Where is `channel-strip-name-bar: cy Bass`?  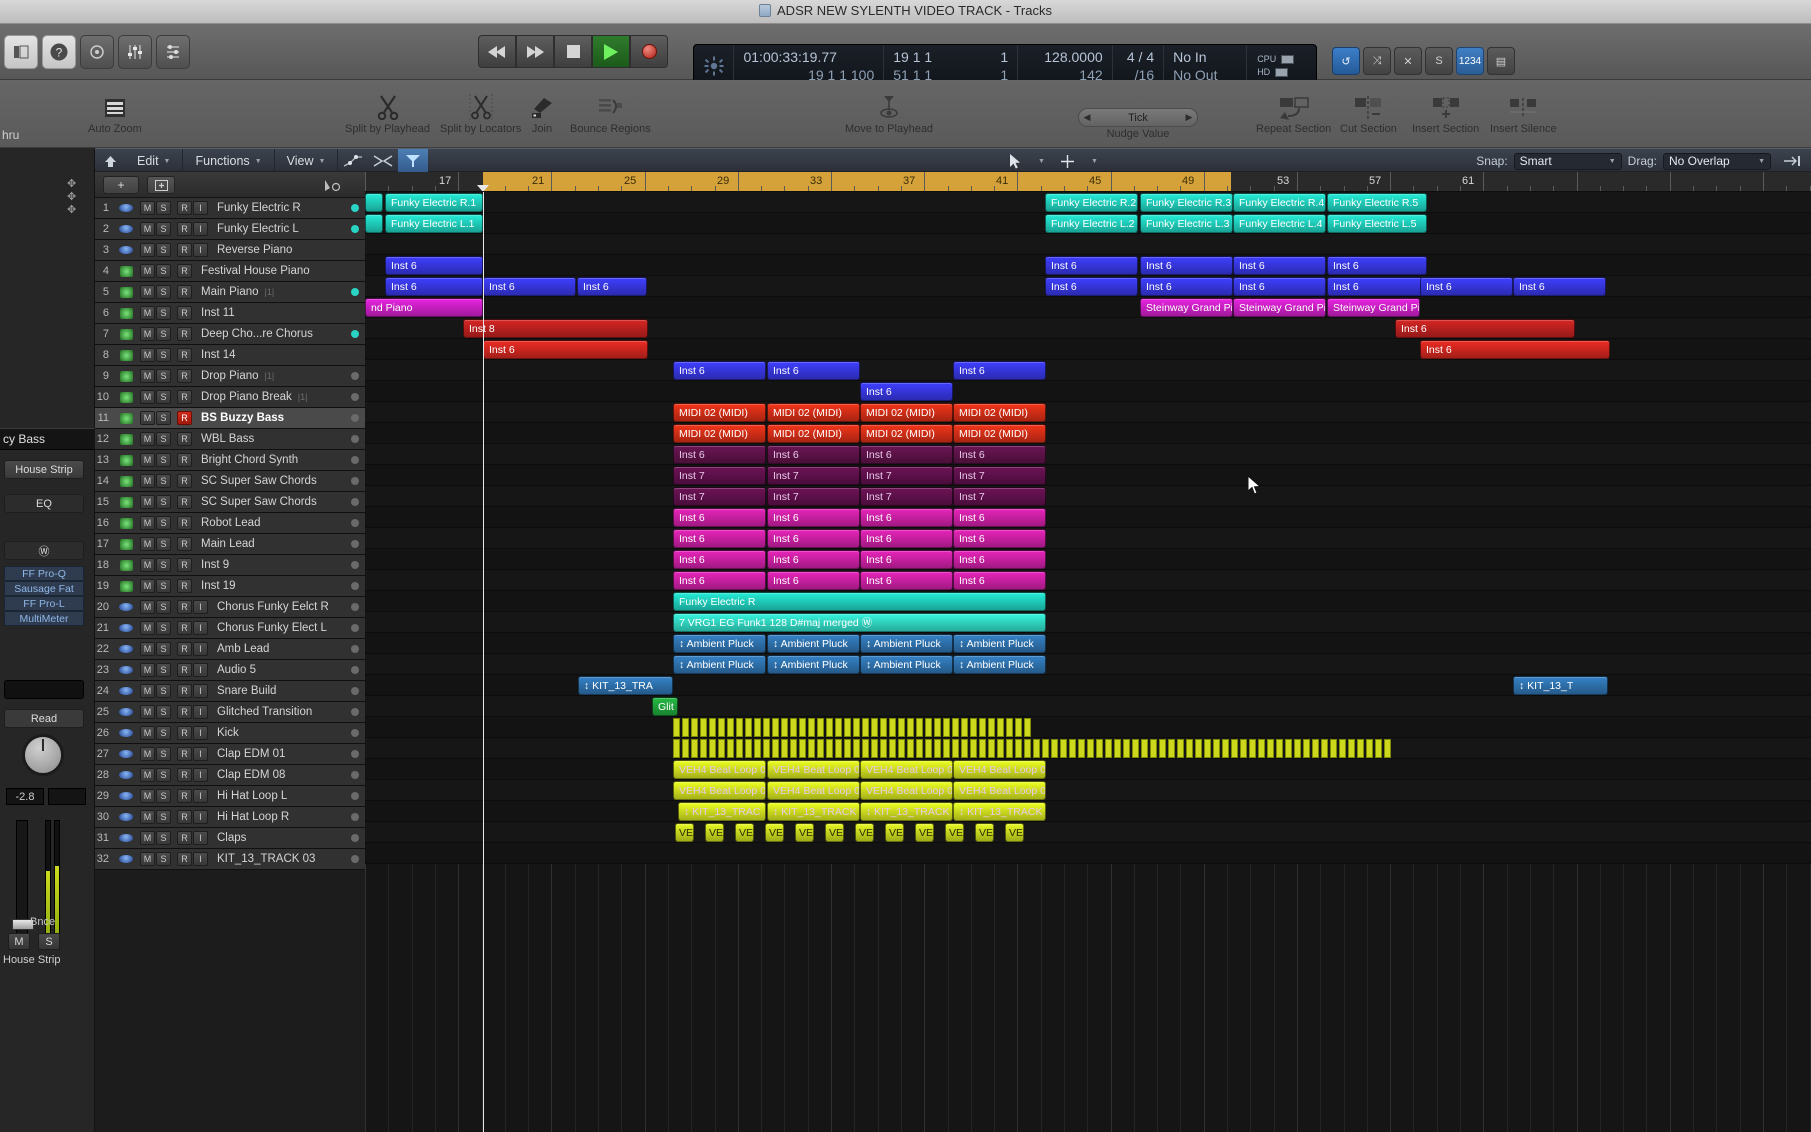
channel-strip-name-bar: cy Bass is located at coordinates (47, 439).